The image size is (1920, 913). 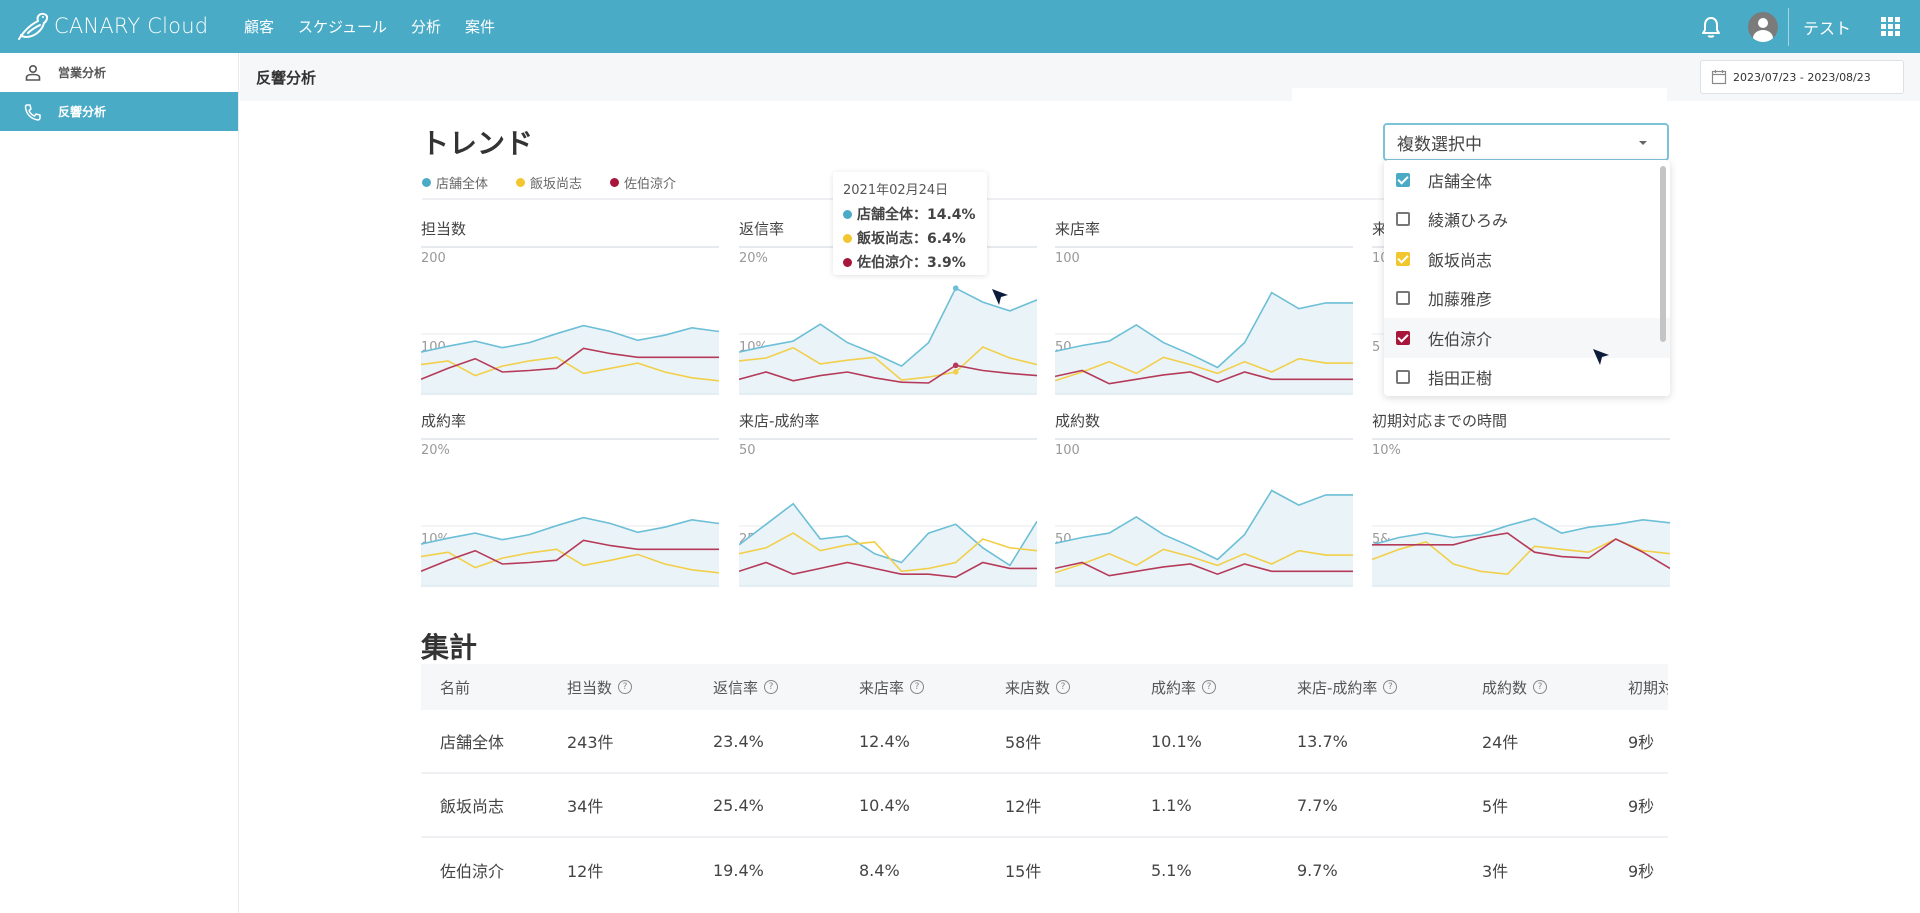 I want to click on column-header: 来店率?, so click(x=913, y=687).